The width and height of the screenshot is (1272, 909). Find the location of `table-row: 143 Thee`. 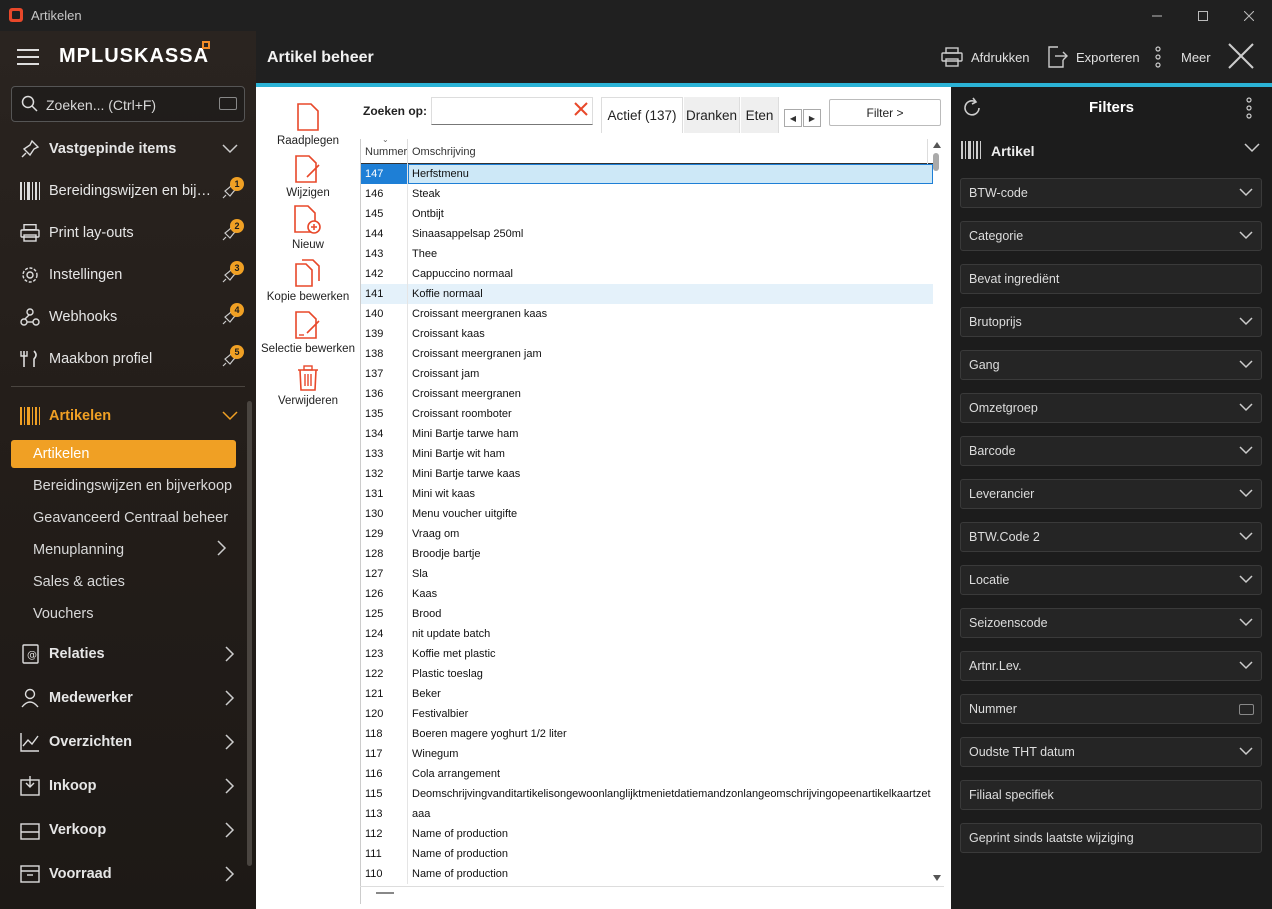

table-row: 143 Thee is located at coordinates (647, 254).